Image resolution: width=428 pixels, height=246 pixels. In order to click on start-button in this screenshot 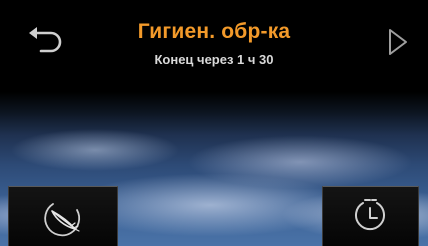, I will do `click(398, 42)`.